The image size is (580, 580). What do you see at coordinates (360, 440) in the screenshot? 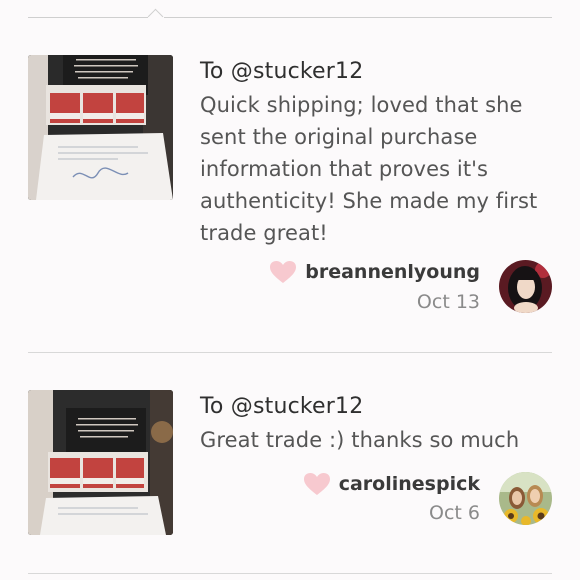
I see `review-comment: Great trade :) thanks so much` at bounding box center [360, 440].